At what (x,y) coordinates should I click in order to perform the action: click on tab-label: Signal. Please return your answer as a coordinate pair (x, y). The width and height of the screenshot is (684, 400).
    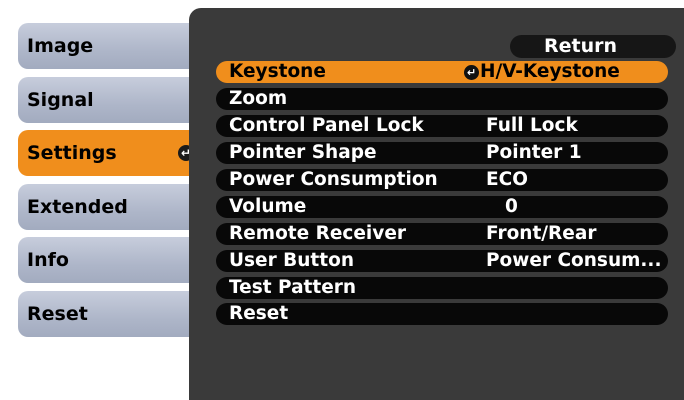
    Looking at the image, I should click on (60, 100).